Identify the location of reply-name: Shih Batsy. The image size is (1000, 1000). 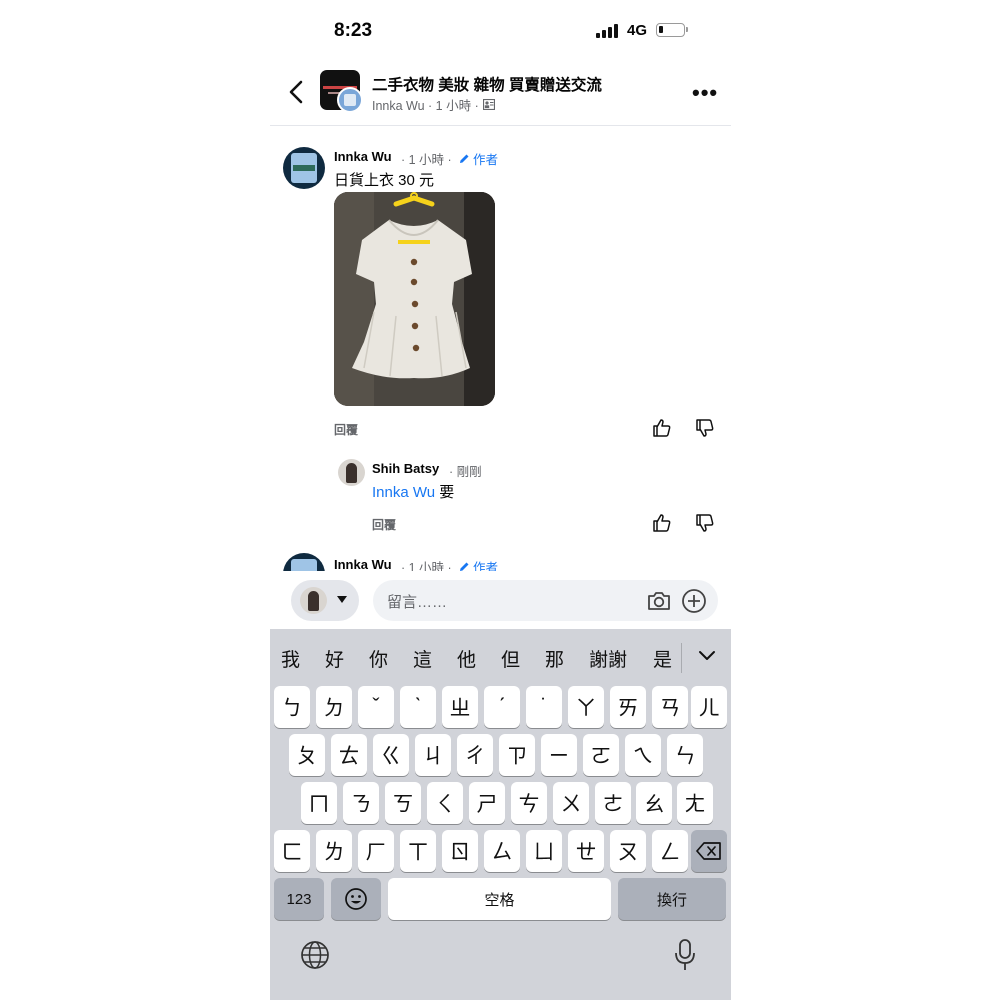
(405, 468).